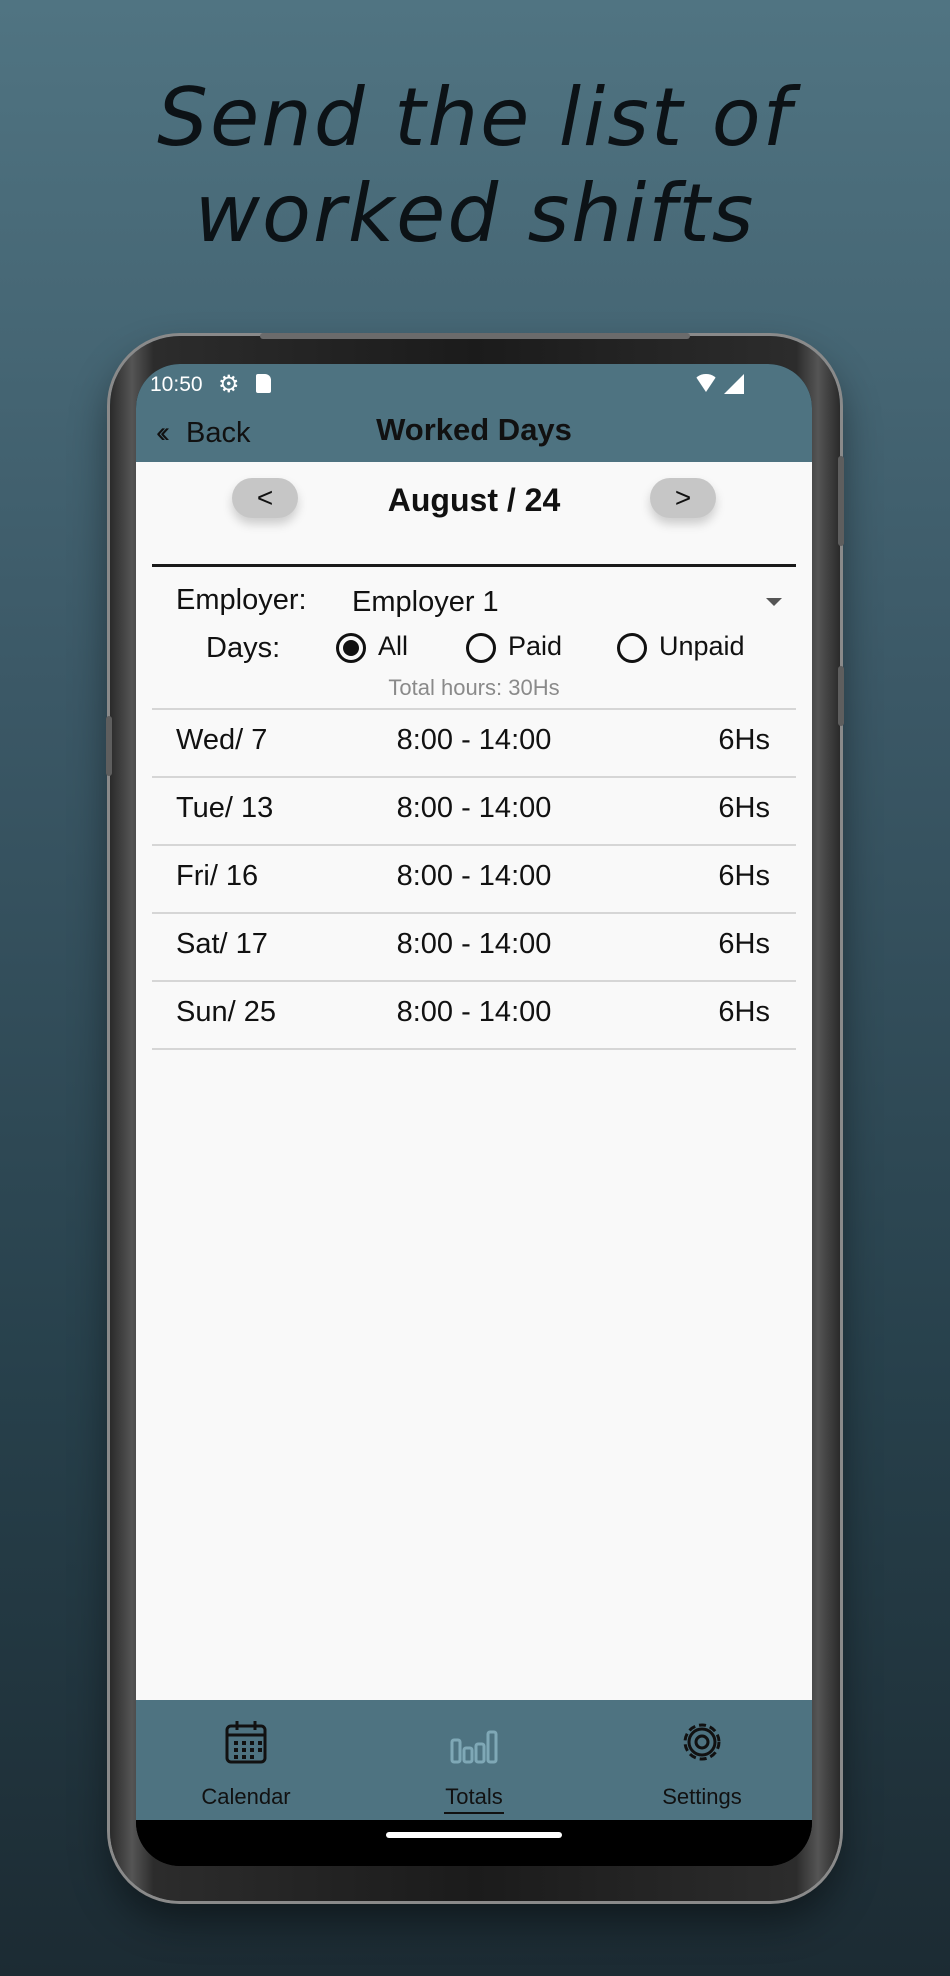  I want to click on employer-value: Employer 1, so click(425, 602).